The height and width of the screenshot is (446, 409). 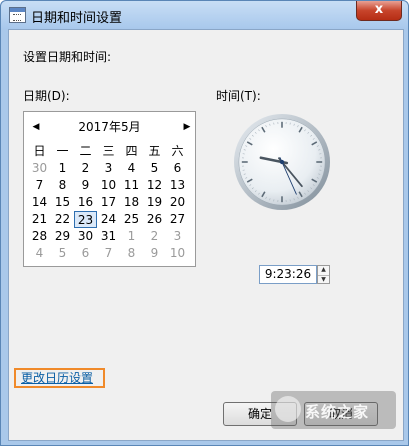 I want to click on spin-down-icon: ▼, so click(x=323, y=279).